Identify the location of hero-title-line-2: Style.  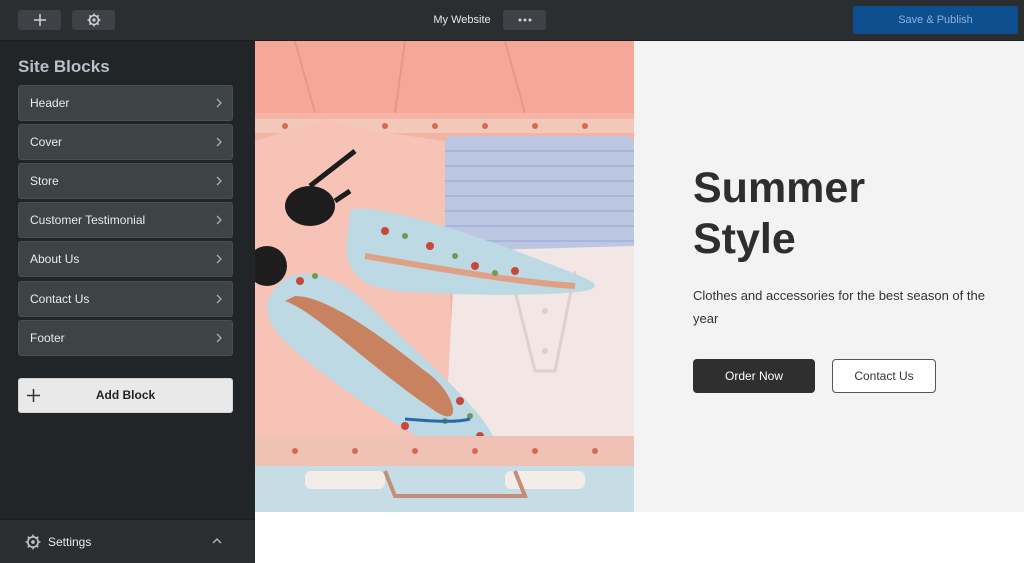
(744, 239).